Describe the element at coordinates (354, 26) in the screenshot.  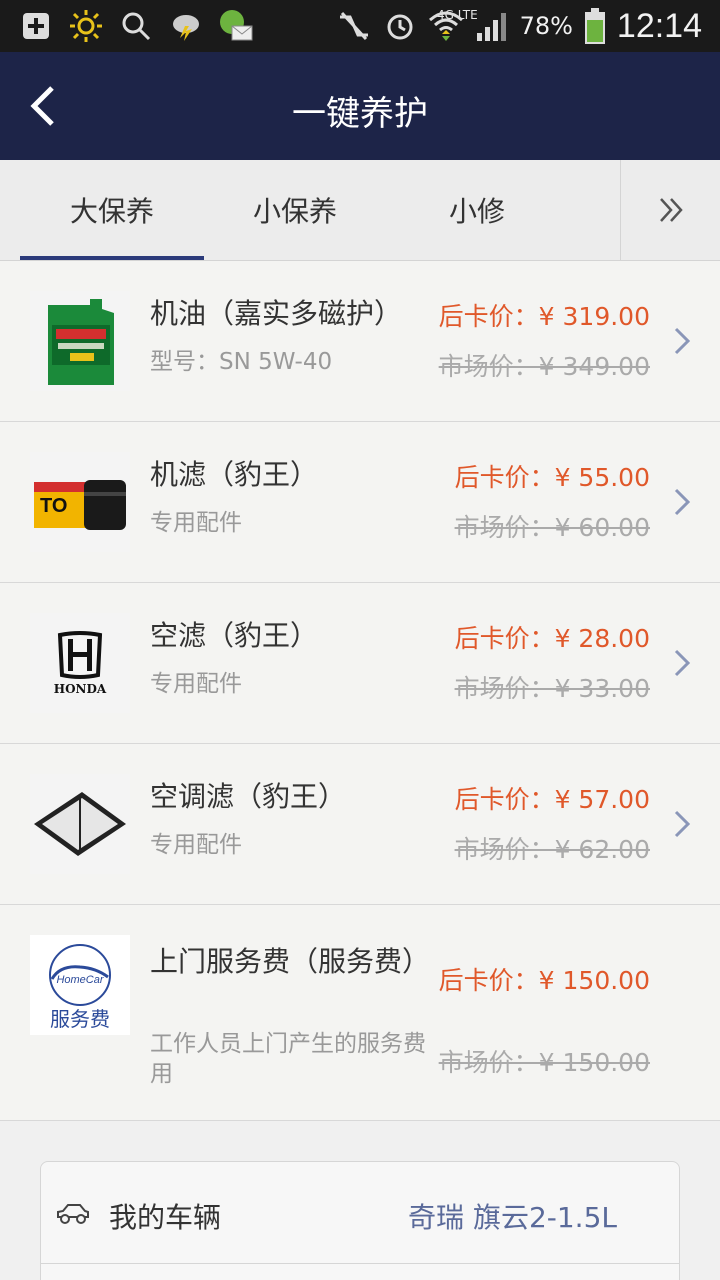
I see `mute-icon` at that location.